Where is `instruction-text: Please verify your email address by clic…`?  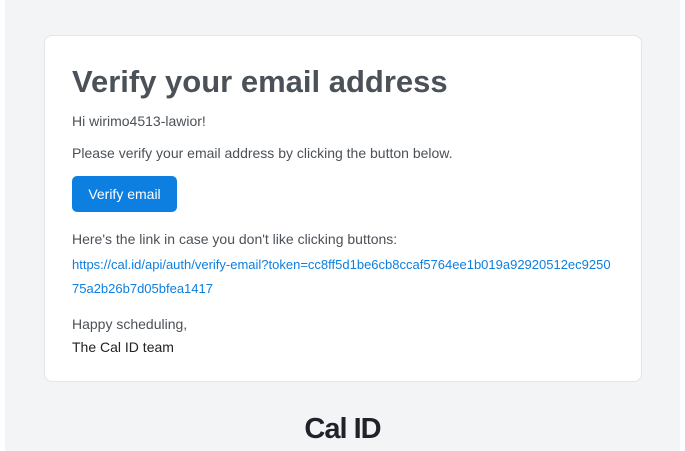
instruction-text: Please verify your email address by clic… is located at coordinates (262, 153).